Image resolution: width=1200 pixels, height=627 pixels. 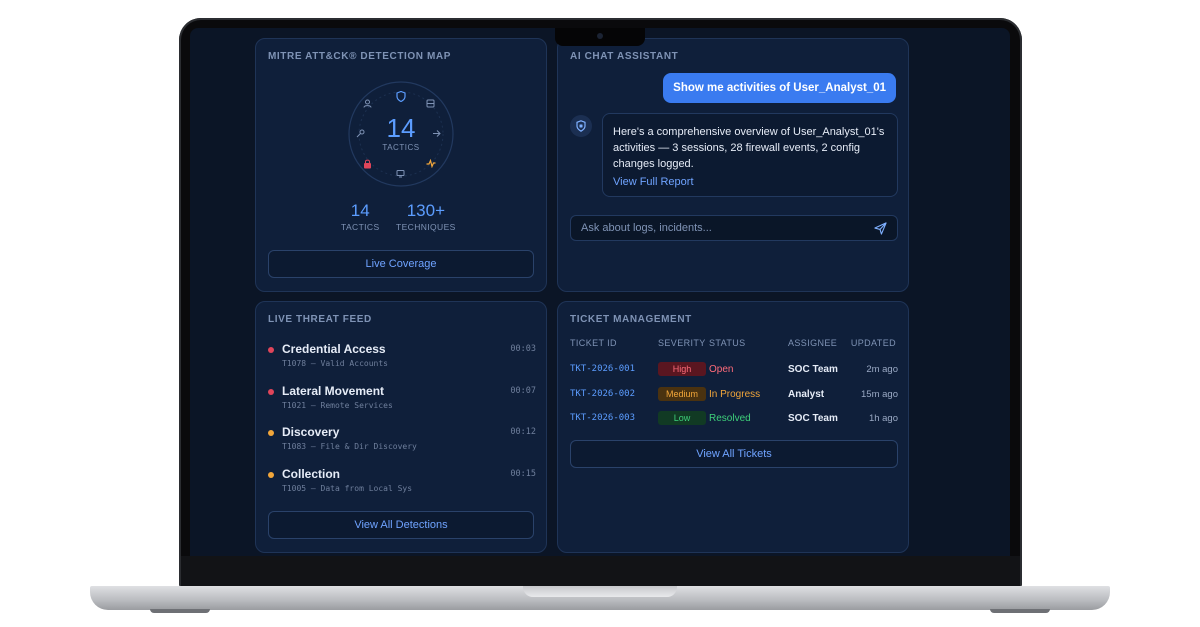 What do you see at coordinates (602, 369) in the screenshot?
I see `ticket-id: TKT-2026-001` at bounding box center [602, 369].